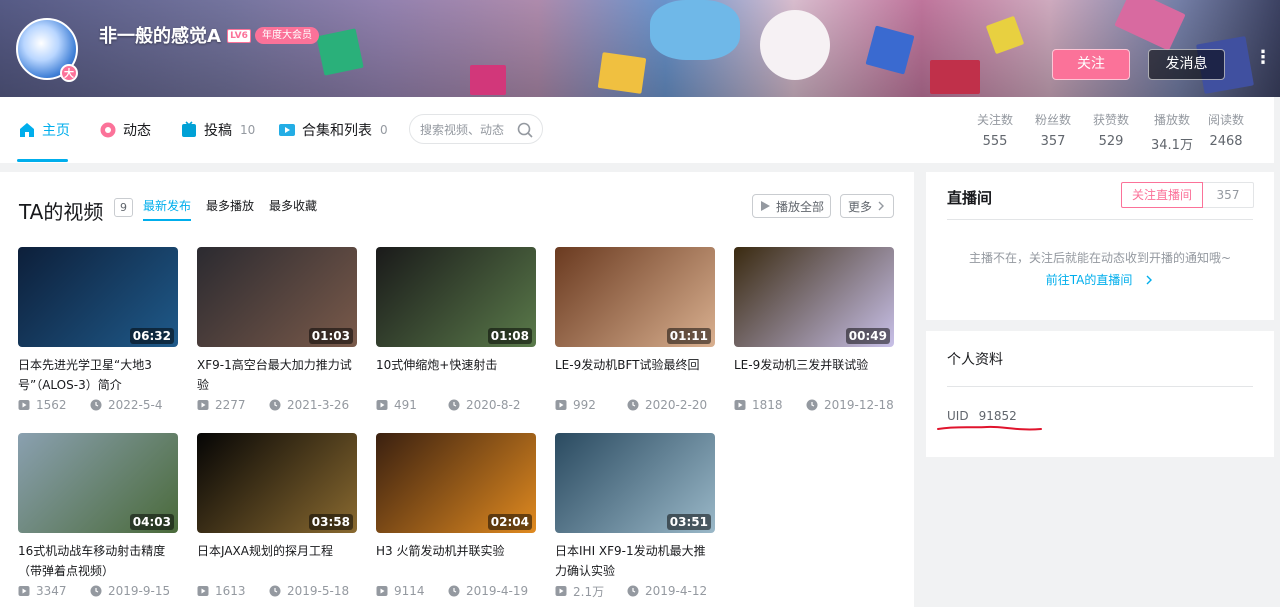 The height and width of the screenshot is (607, 1280). I want to click on stat-value: 2468, so click(1226, 141).